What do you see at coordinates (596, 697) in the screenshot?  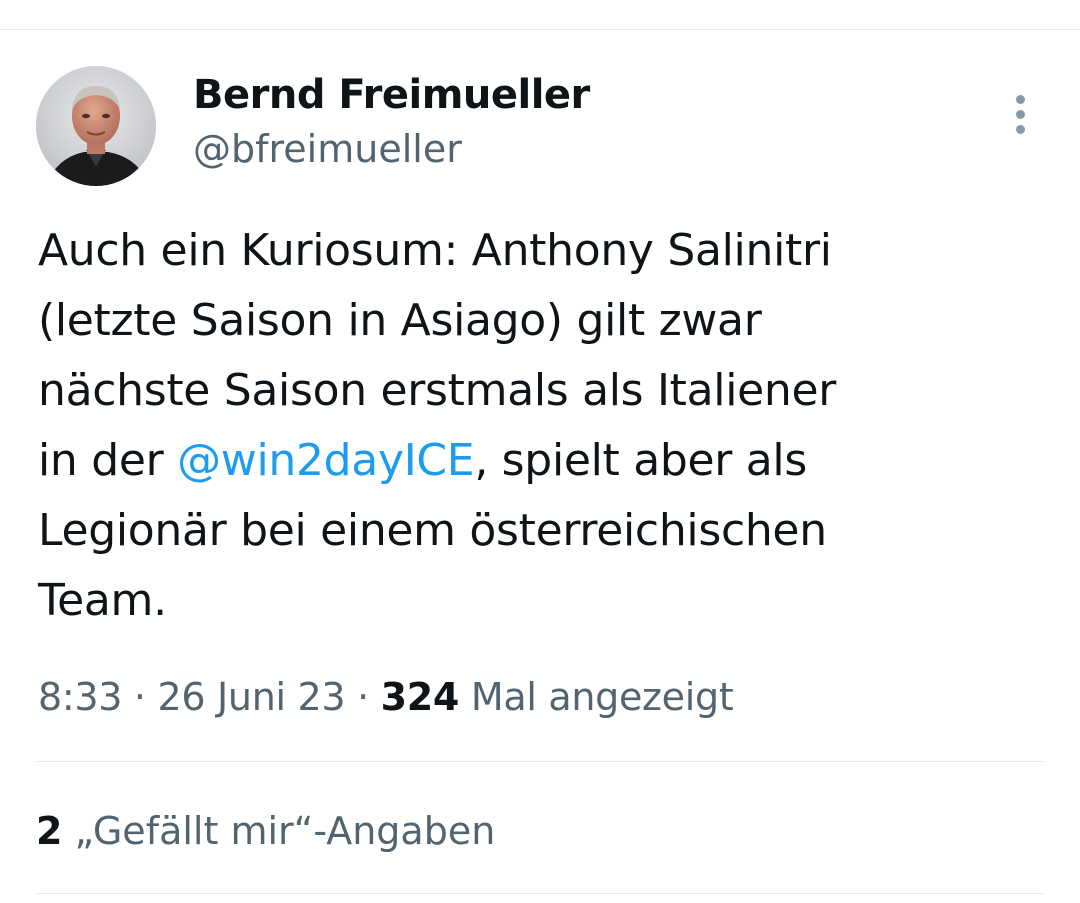 I see `views-label: Mal angezeigt` at bounding box center [596, 697].